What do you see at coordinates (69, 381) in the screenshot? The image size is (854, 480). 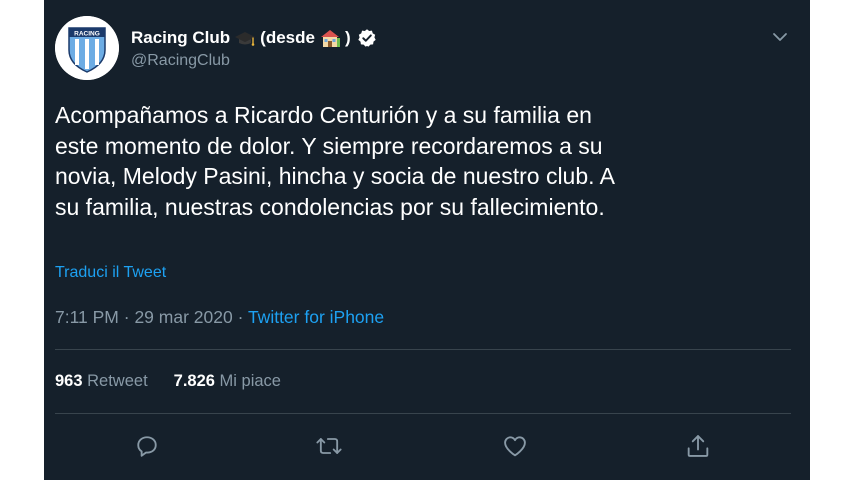 I see `retweets-count: 963` at bounding box center [69, 381].